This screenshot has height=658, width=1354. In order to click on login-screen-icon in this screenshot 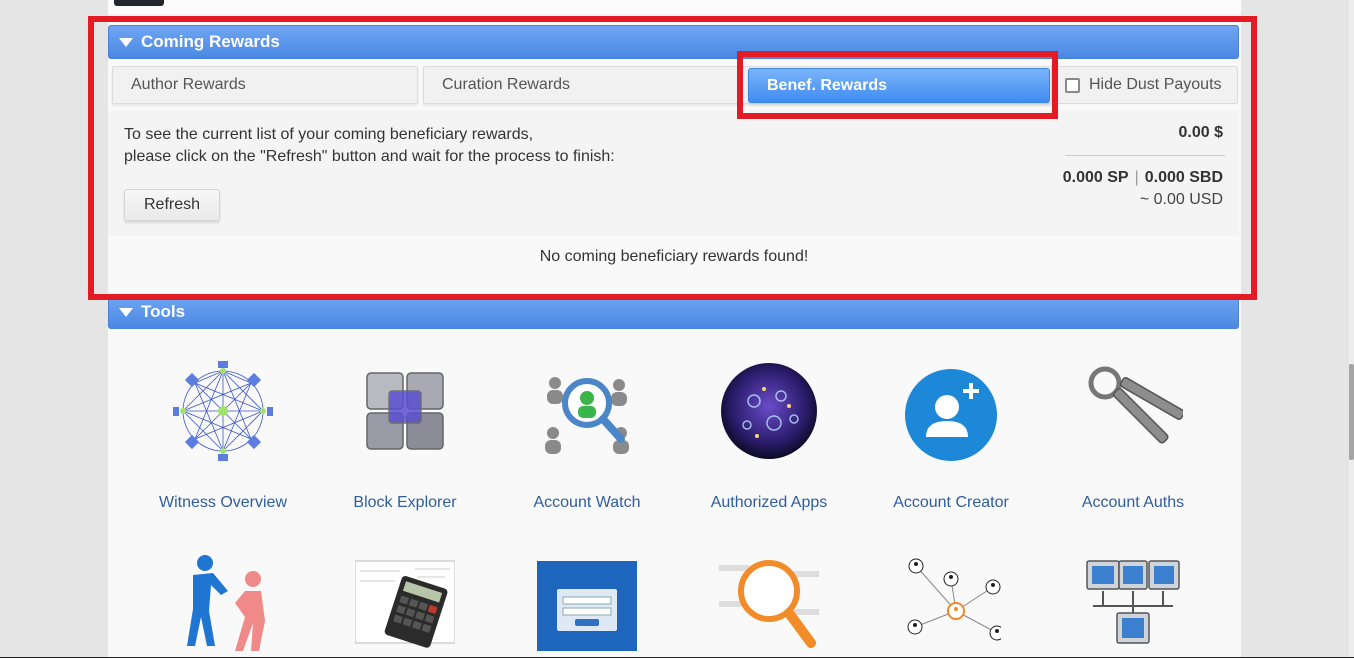, I will do `click(587, 606)`.